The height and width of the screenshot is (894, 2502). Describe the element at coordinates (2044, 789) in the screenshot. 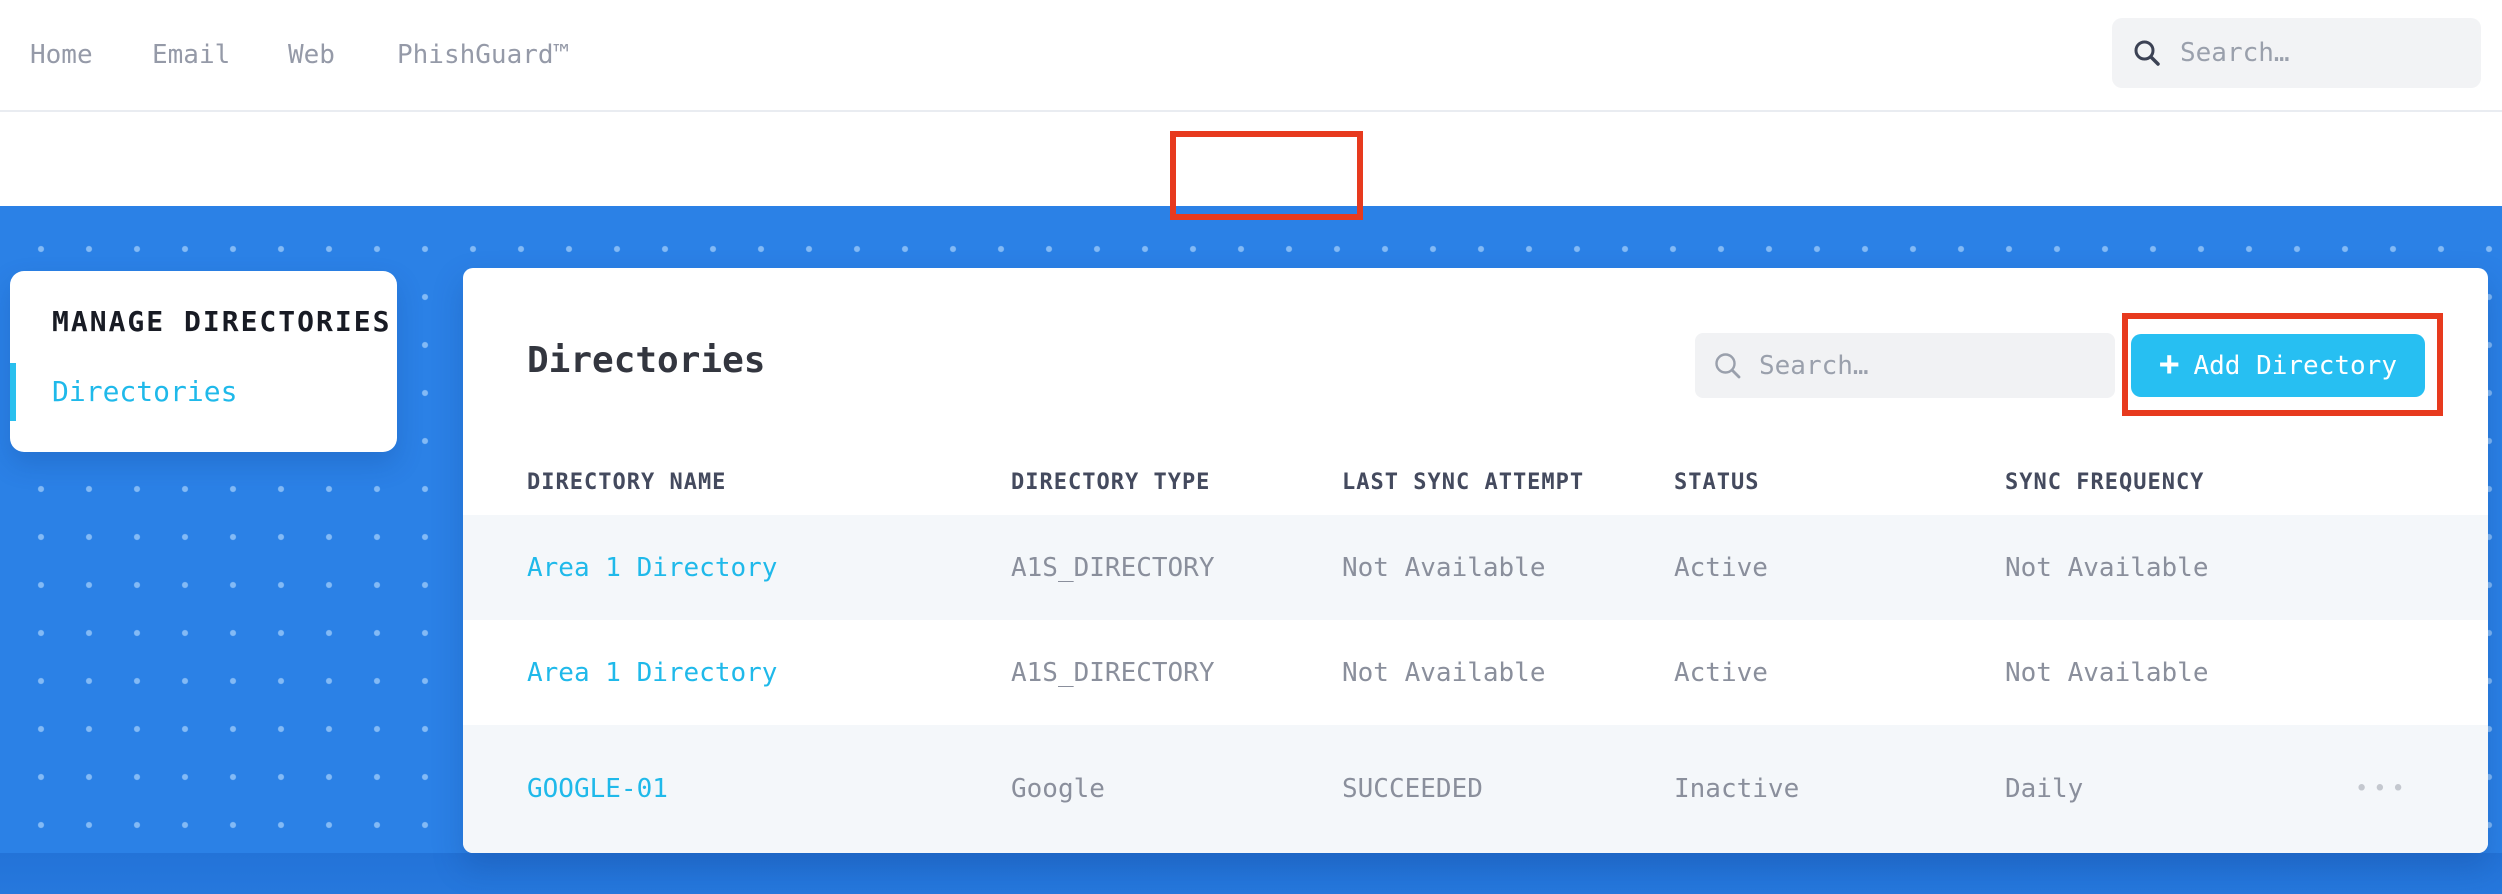

I see `sync-frequency-cell: Daily` at that location.